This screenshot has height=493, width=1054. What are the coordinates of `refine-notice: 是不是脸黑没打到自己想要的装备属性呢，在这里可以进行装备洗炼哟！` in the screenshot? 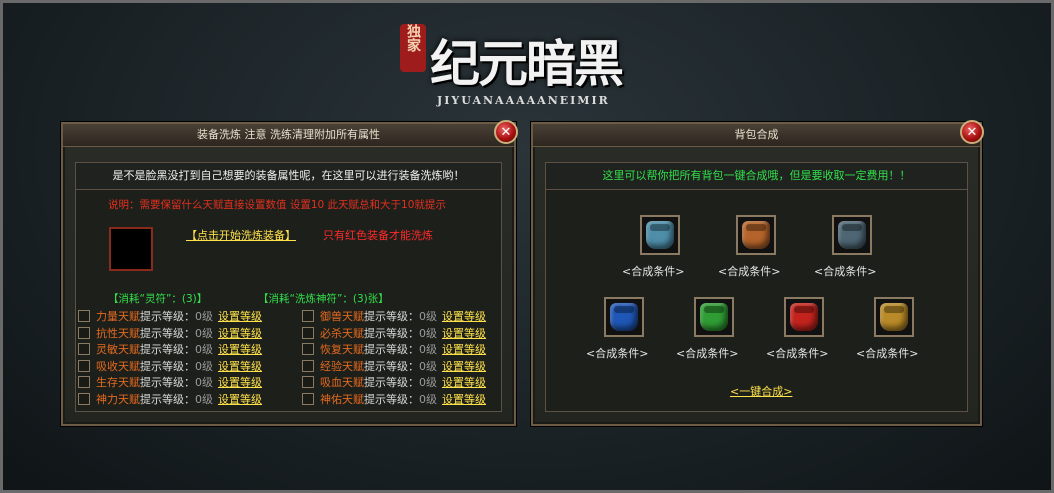 It's located at (288, 176).